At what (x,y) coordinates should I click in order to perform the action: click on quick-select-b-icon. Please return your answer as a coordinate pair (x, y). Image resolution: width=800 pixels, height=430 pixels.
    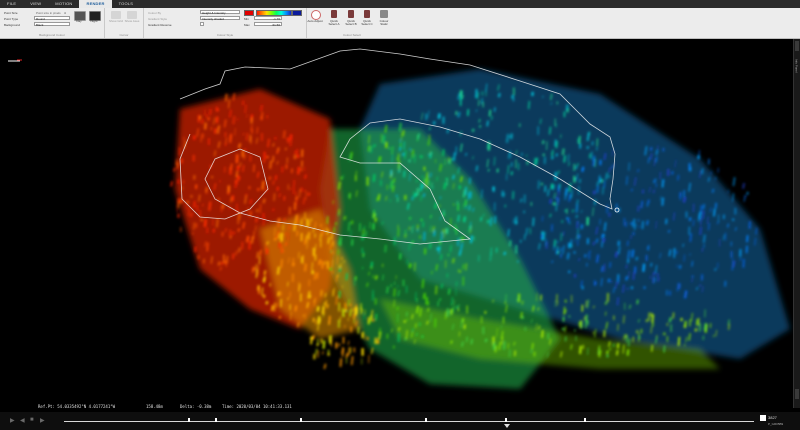
    Looking at the image, I should click on (351, 14).